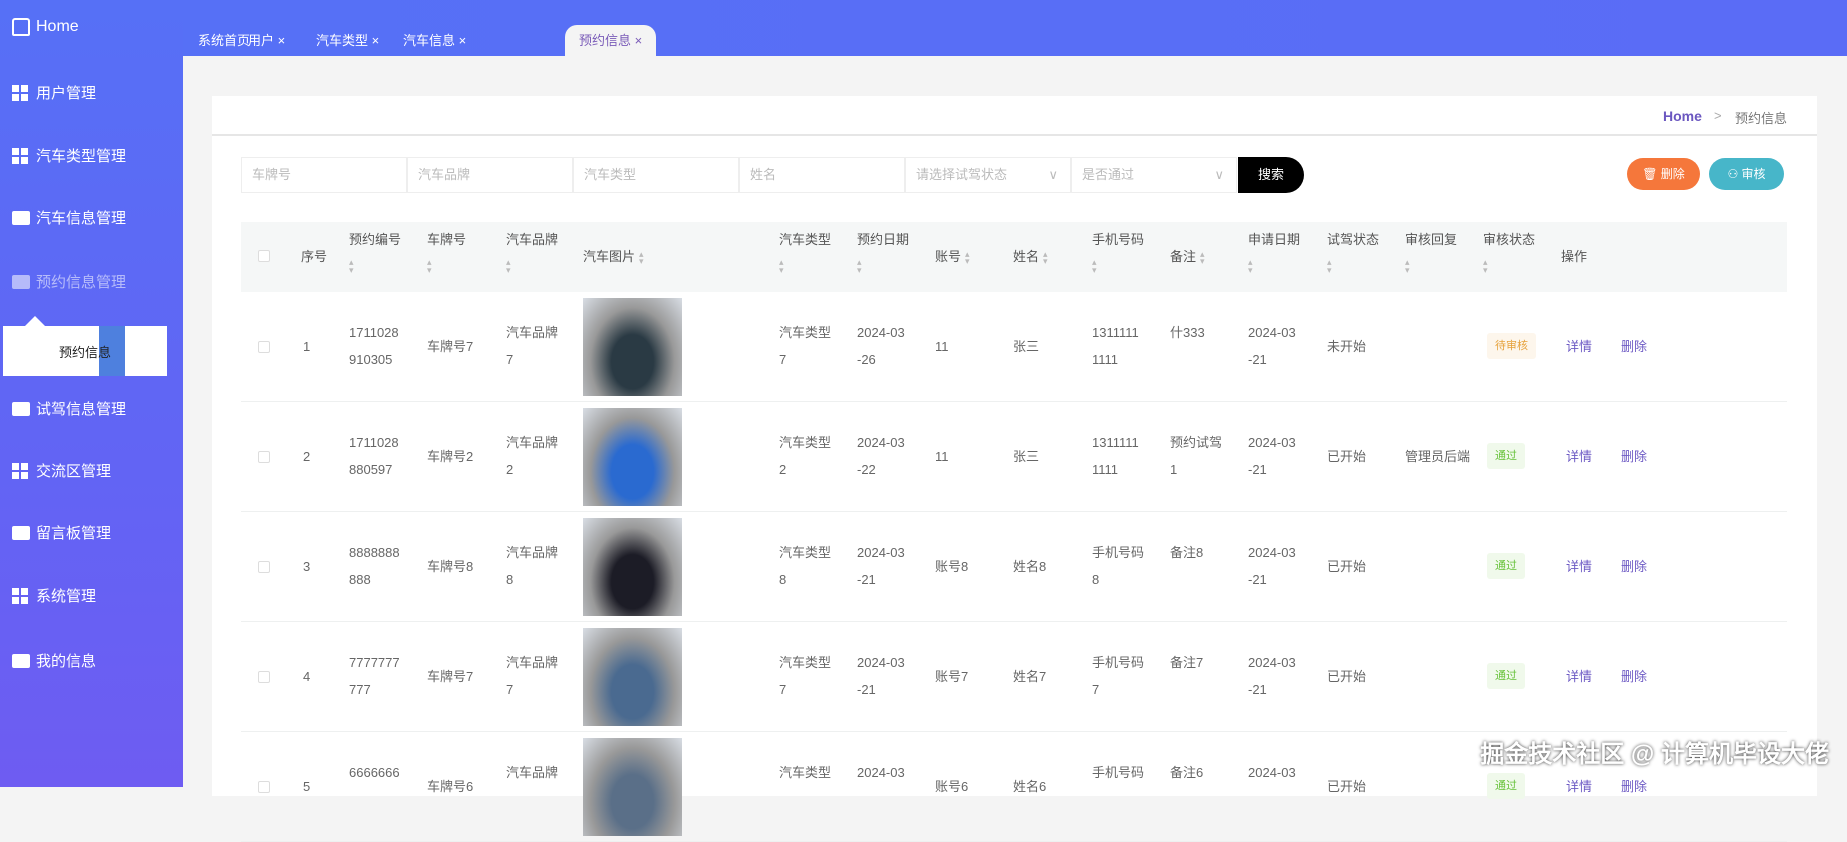  I want to click on car-brand: 汽车品牌 7, so click(532, 676).